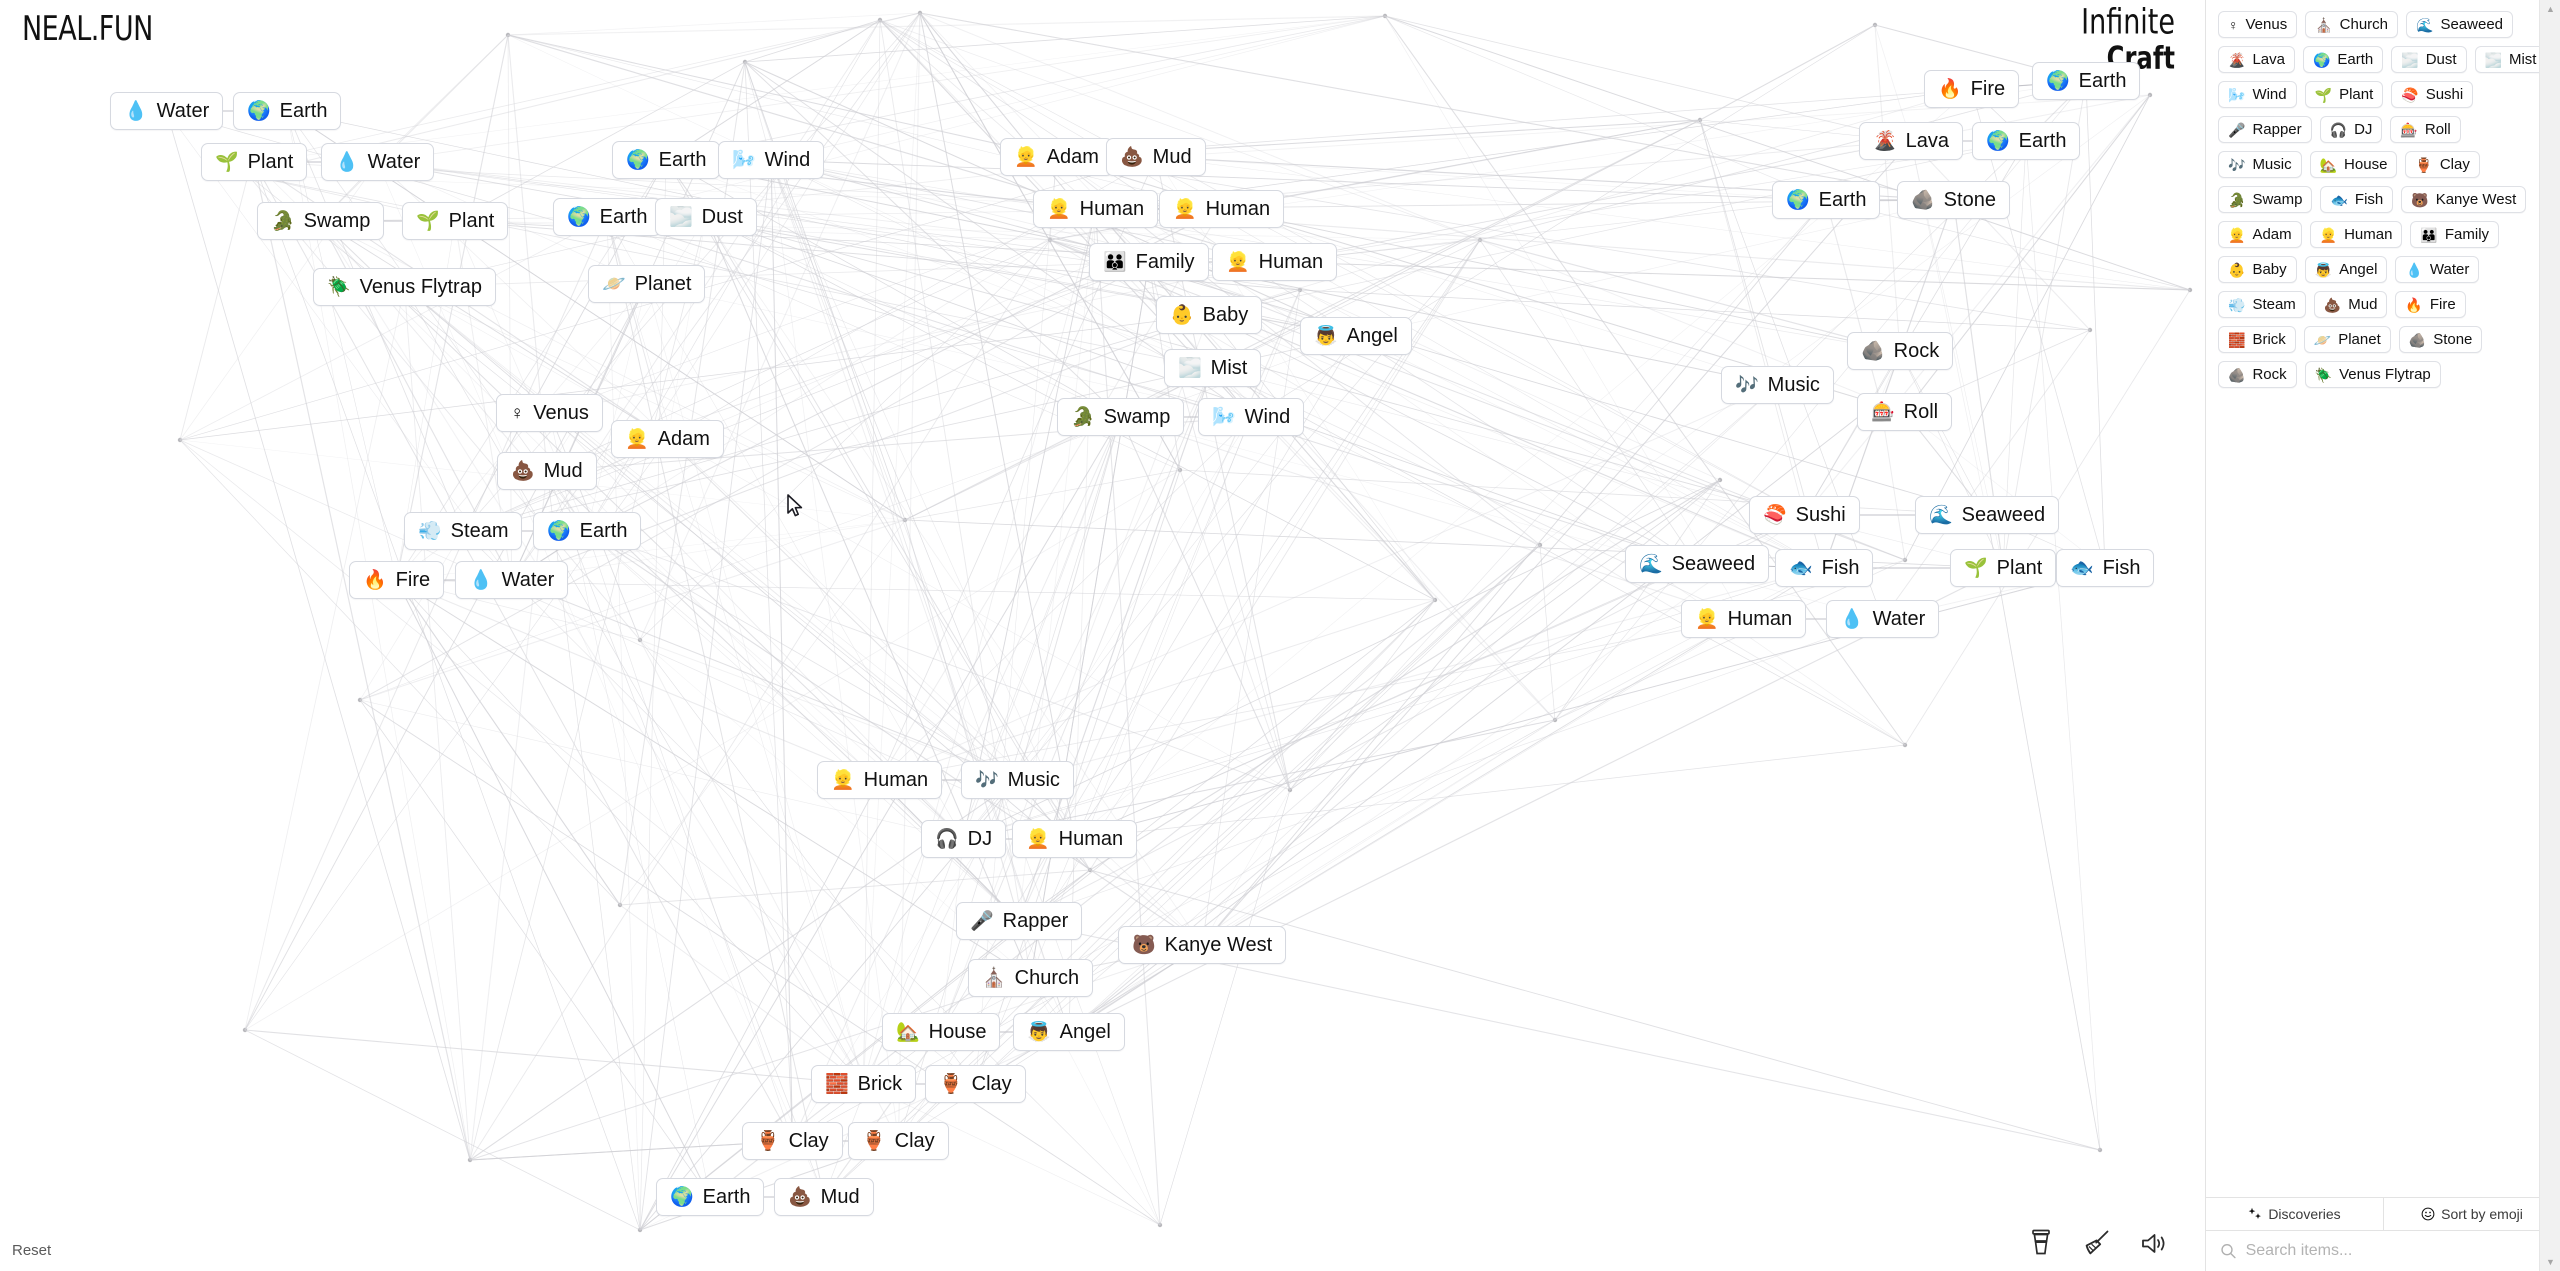 The width and height of the screenshot is (2560, 1271). What do you see at coordinates (2471, 1214) in the screenshot?
I see `tab-sort-by-emoji: Sort by emoji` at bounding box center [2471, 1214].